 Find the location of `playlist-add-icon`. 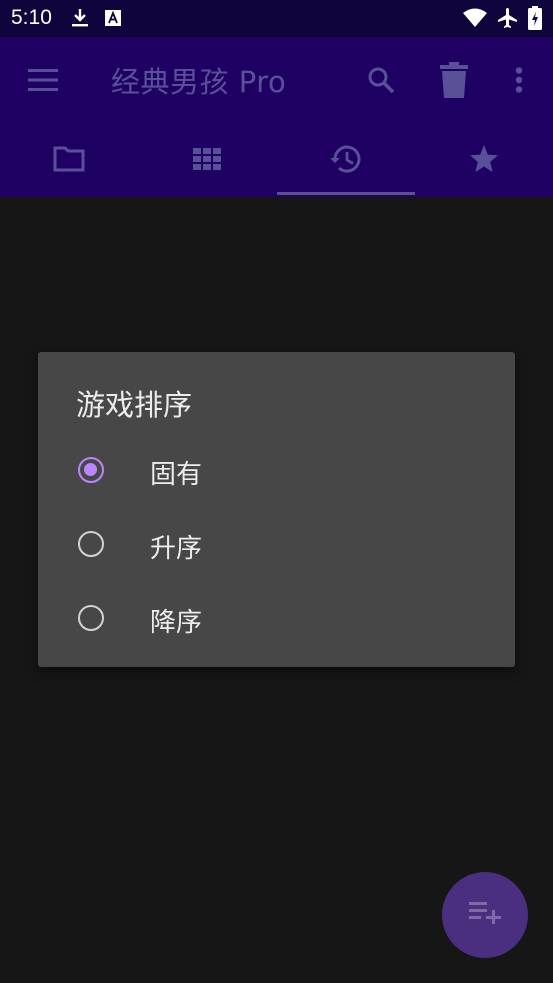

playlist-add-icon is located at coordinates (485, 915).